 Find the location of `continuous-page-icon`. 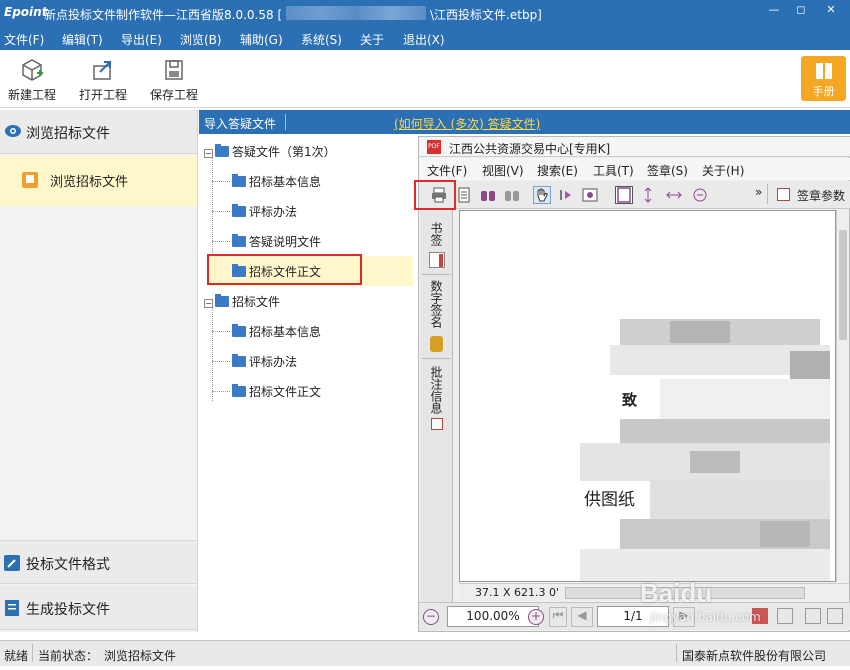

continuous-page-icon is located at coordinates (785, 616).